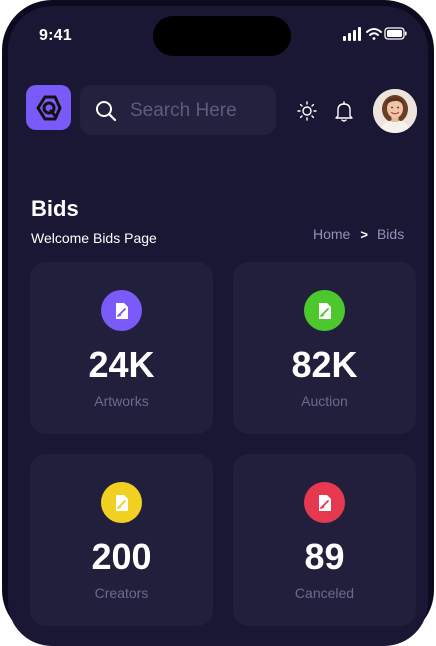 This screenshot has height=646, width=436. What do you see at coordinates (324, 593) in the screenshot?
I see `stat-label: Canceled` at bounding box center [324, 593].